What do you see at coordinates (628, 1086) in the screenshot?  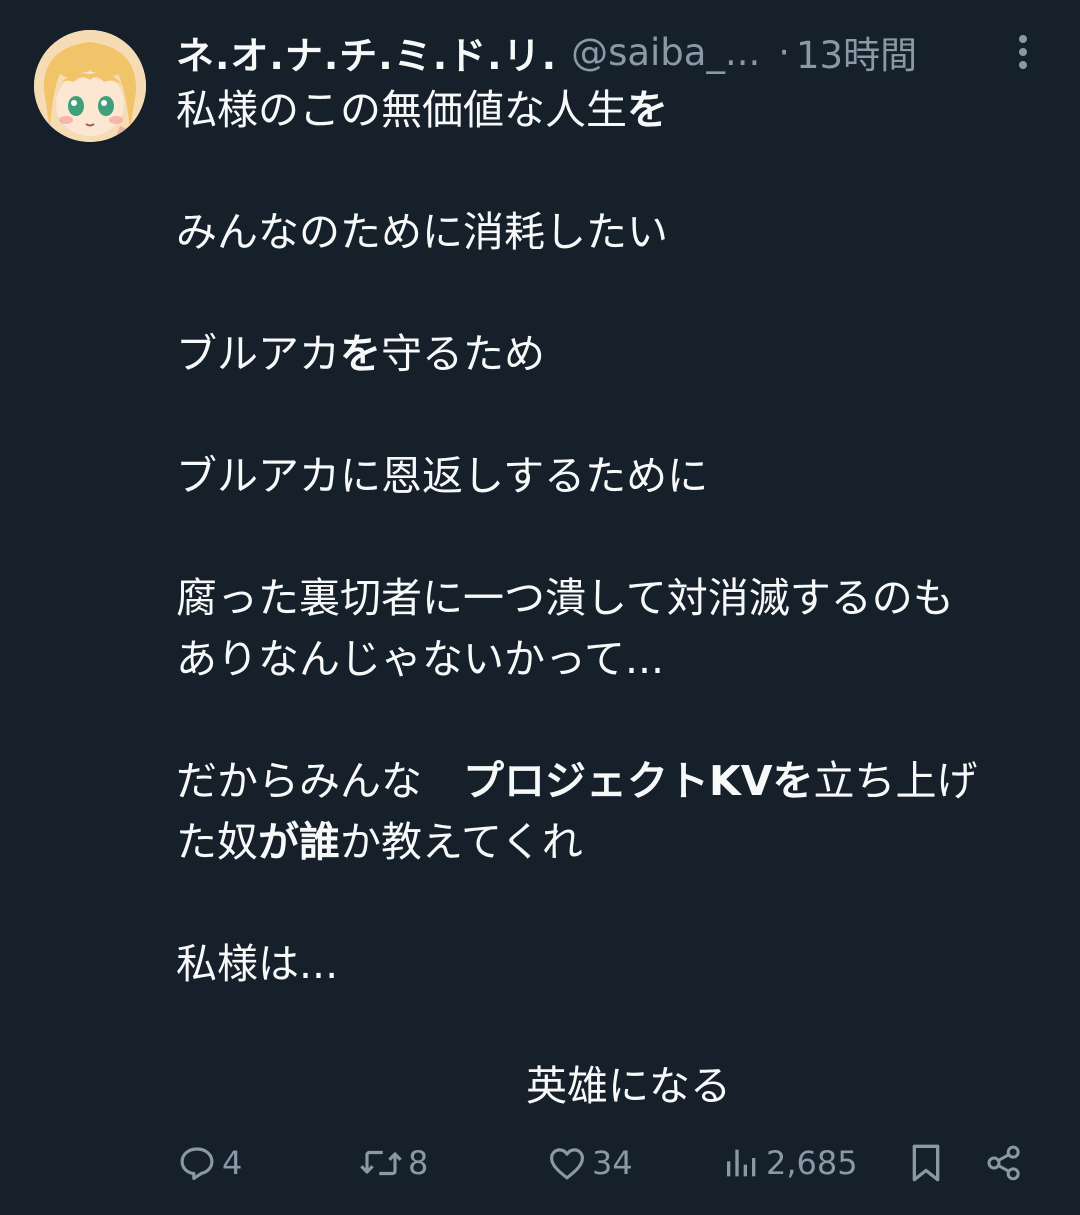 I see `post-line: 英雄になる` at bounding box center [628, 1086].